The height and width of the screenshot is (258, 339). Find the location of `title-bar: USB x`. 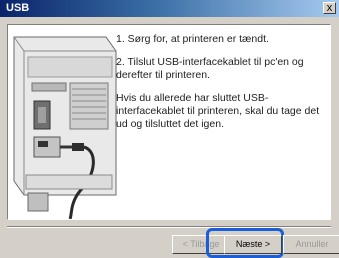

title-bar: USB x is located at coordinates (169, 8).